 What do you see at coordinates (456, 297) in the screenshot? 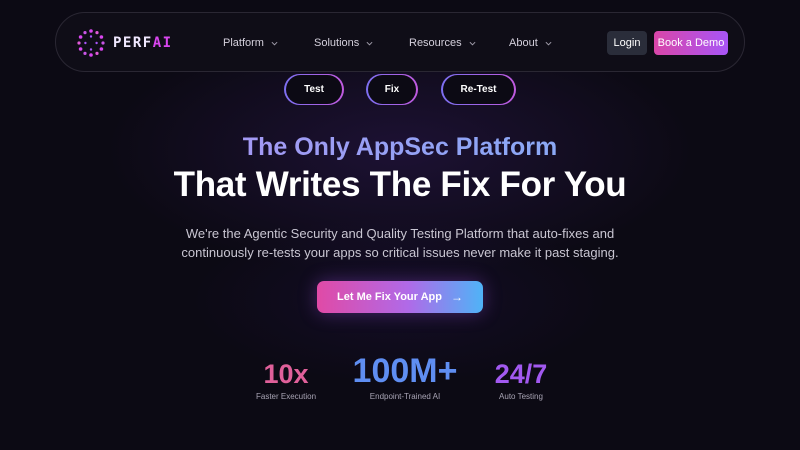
I see `arrow-right-icon: →` at bounding box center [456, 297].